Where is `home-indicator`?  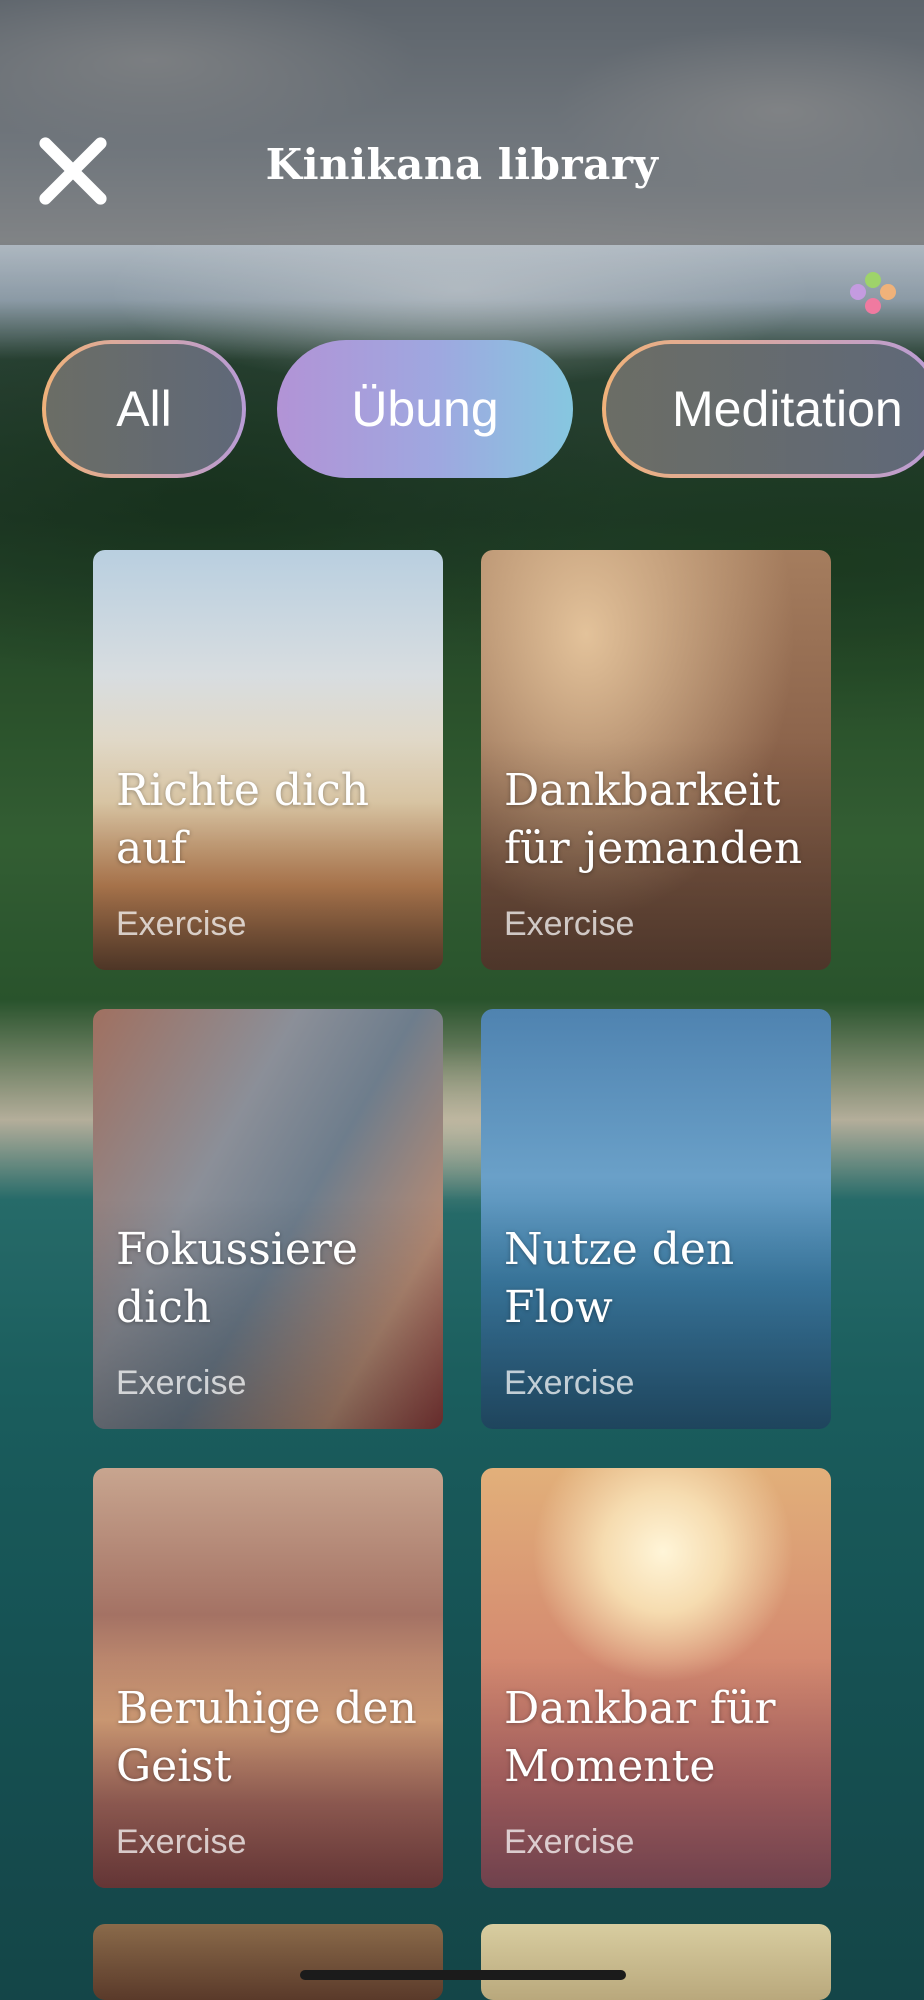 home-indicator is located at coordinates (463, 1975).